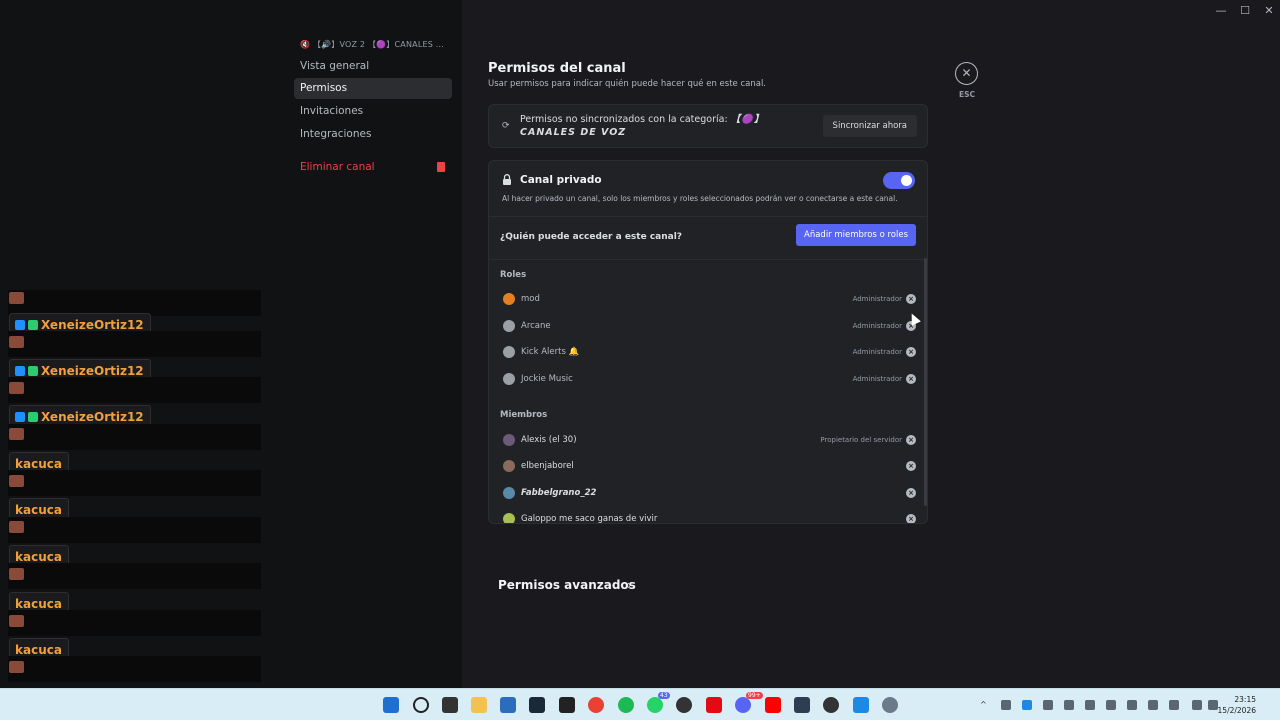 The image size is (1280, 720). What do you see at coordinates (550, 352) in the screenshot?
I see `role-name: Kick Alerts 🔔` at bounding box center [550, 352].